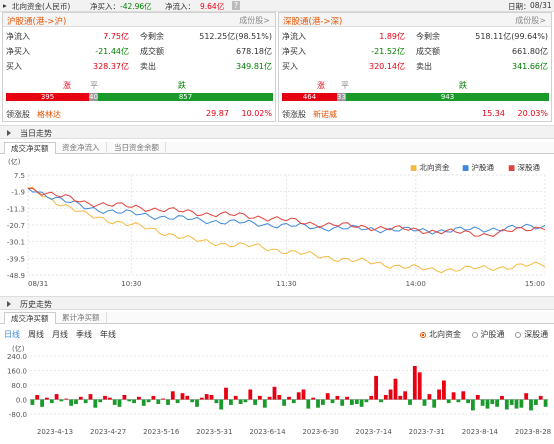 This screenshot has width=554, height=444. I want to click on panel-title: 沪股通(港->沪), so click(36, 21).